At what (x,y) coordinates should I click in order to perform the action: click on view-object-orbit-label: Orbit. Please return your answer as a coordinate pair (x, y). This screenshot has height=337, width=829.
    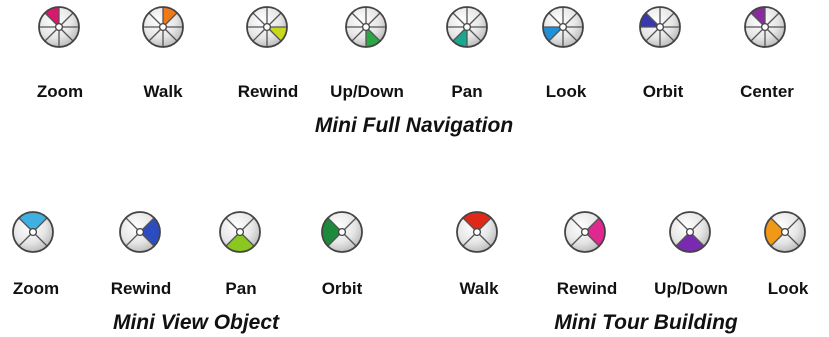
    Looking at the image, I should click on (342, 288).